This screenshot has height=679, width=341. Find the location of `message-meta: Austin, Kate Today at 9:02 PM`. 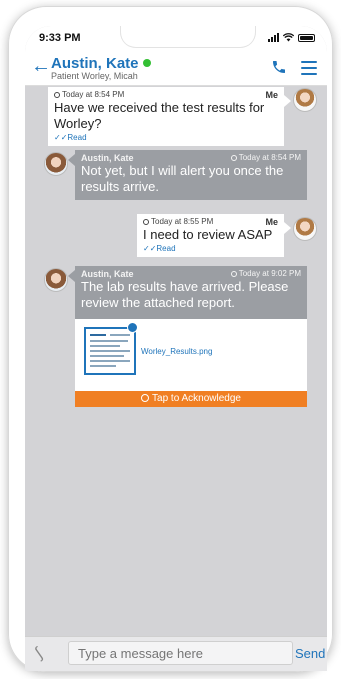

message-meta: Austin, Kate Today at 9:02 PM is located at coordinates (191, 274).